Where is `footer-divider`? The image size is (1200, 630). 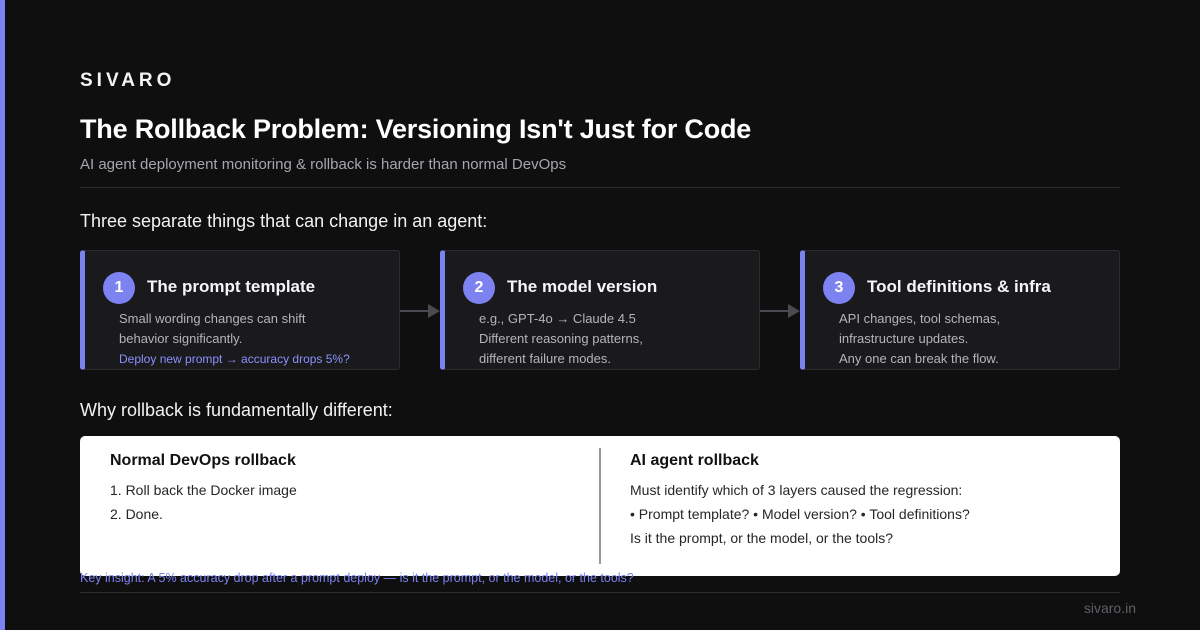 footer-divider is located at coordinates (600, 592).